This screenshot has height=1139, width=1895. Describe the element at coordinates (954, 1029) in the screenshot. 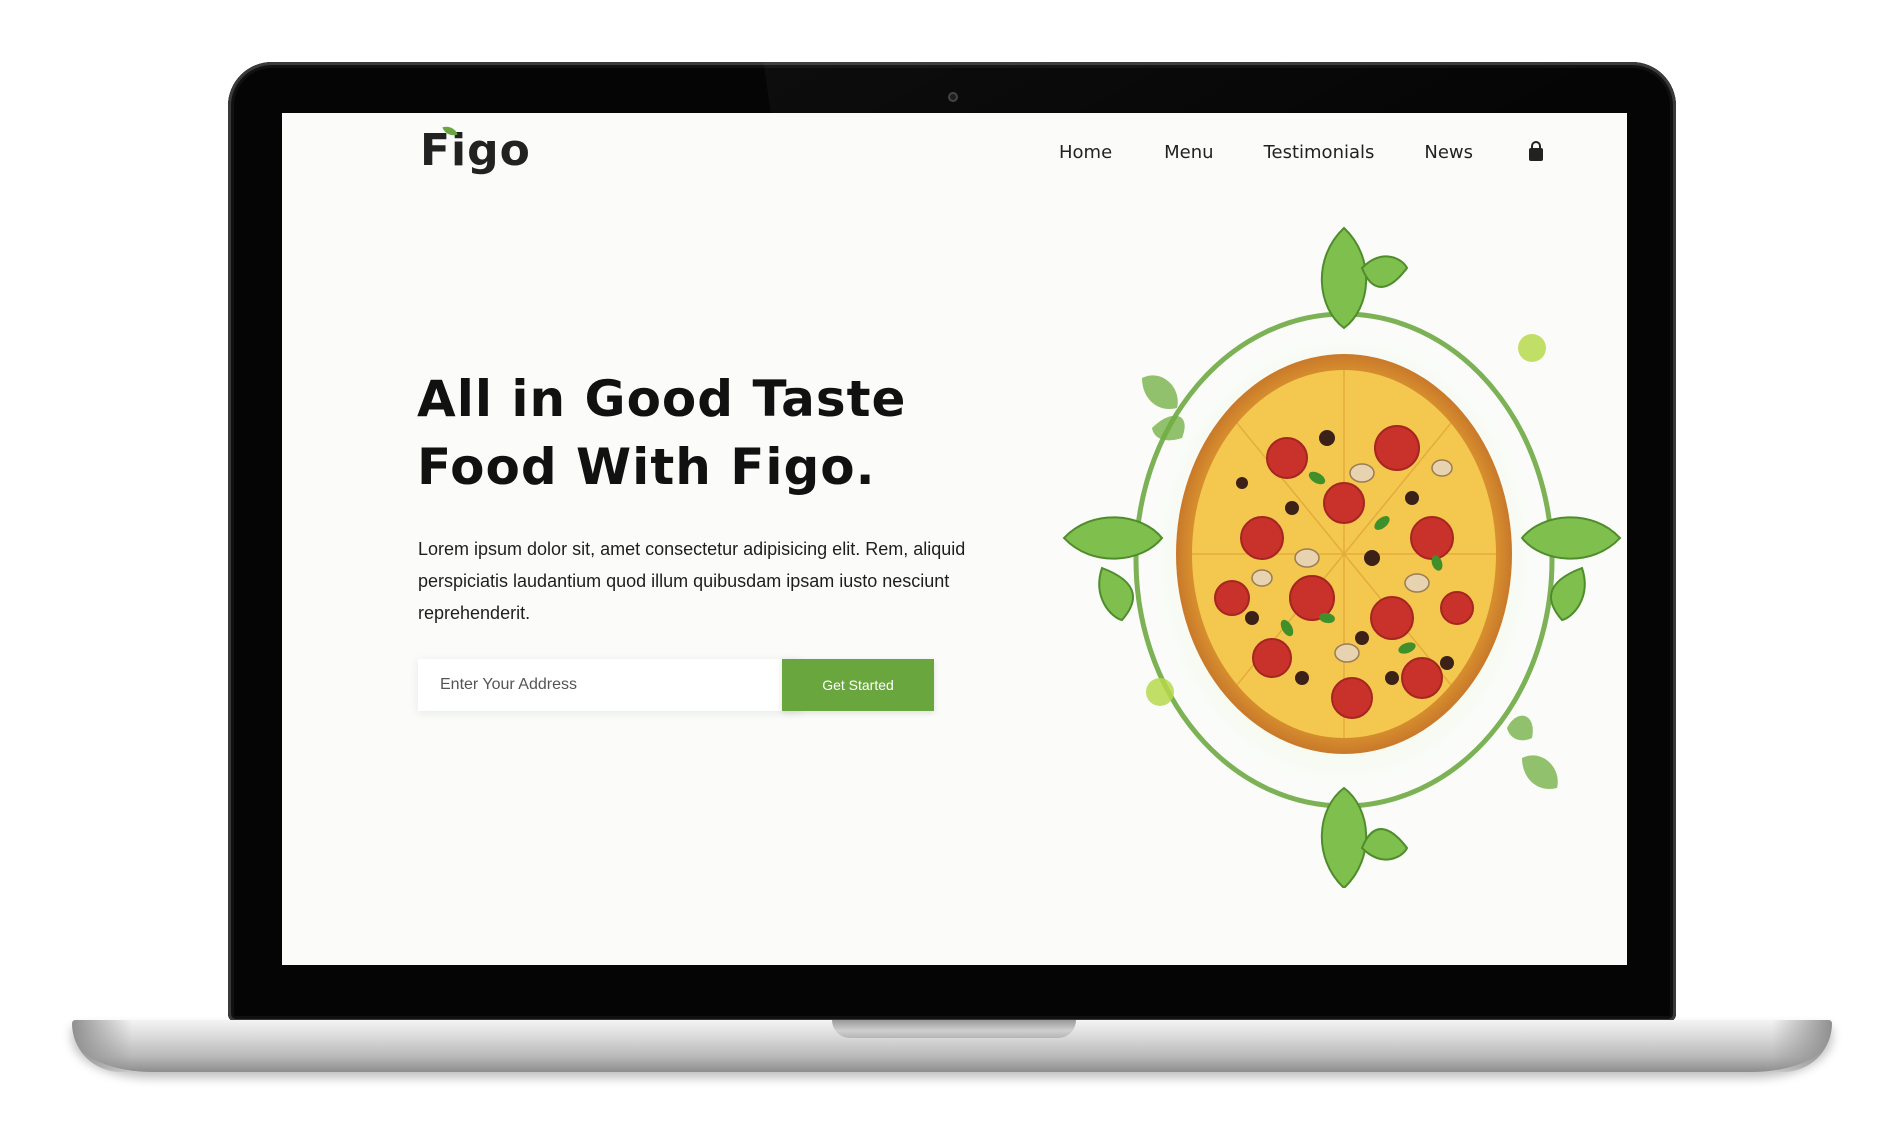

I see `laptop-hinge-notch` at that location.